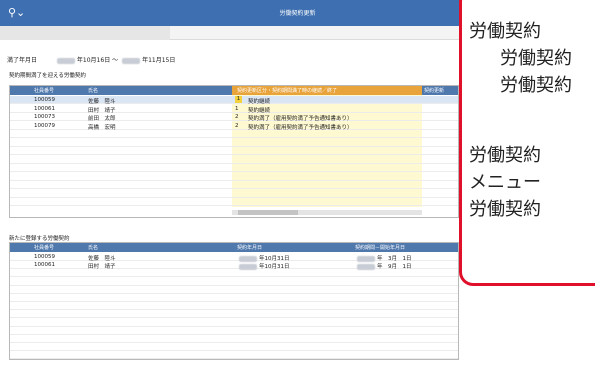  What do you see at coordinates (380, 247) in the screenshot?
I see `column-header-start-date: 契約期間－開始年月日` at bounding box center [380, 247].